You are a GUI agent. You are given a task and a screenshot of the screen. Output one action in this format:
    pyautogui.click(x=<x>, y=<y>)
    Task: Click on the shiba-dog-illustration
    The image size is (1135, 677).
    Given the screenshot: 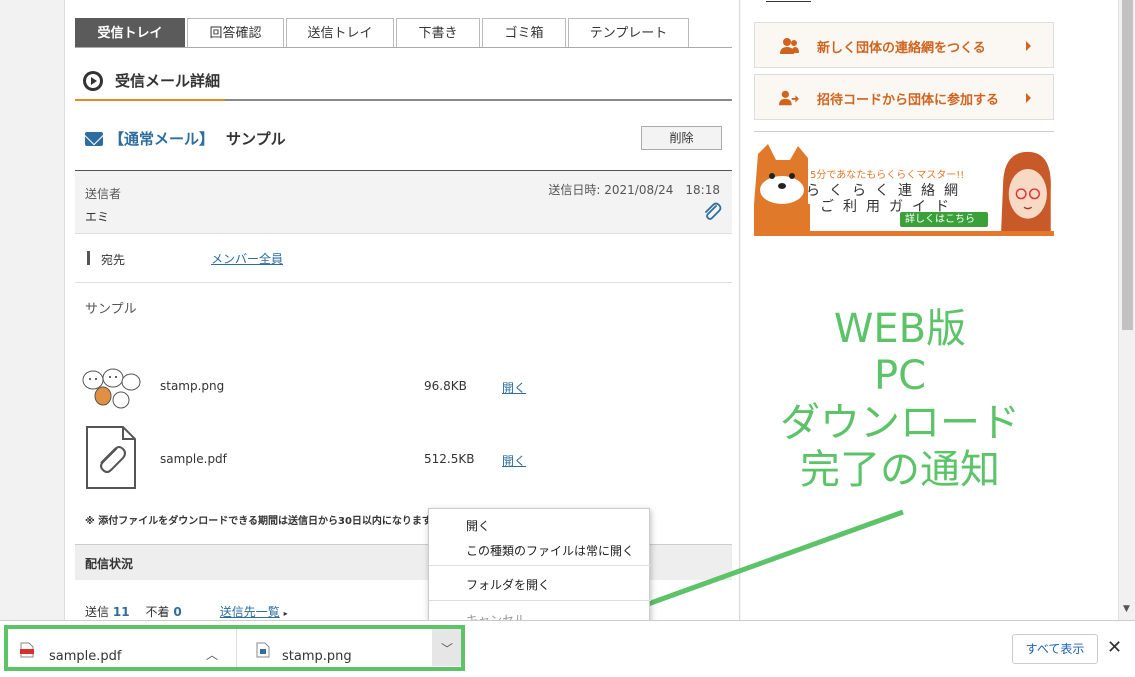 What is the action you would take?
    pyautogui.click(x=782, y=188)
    